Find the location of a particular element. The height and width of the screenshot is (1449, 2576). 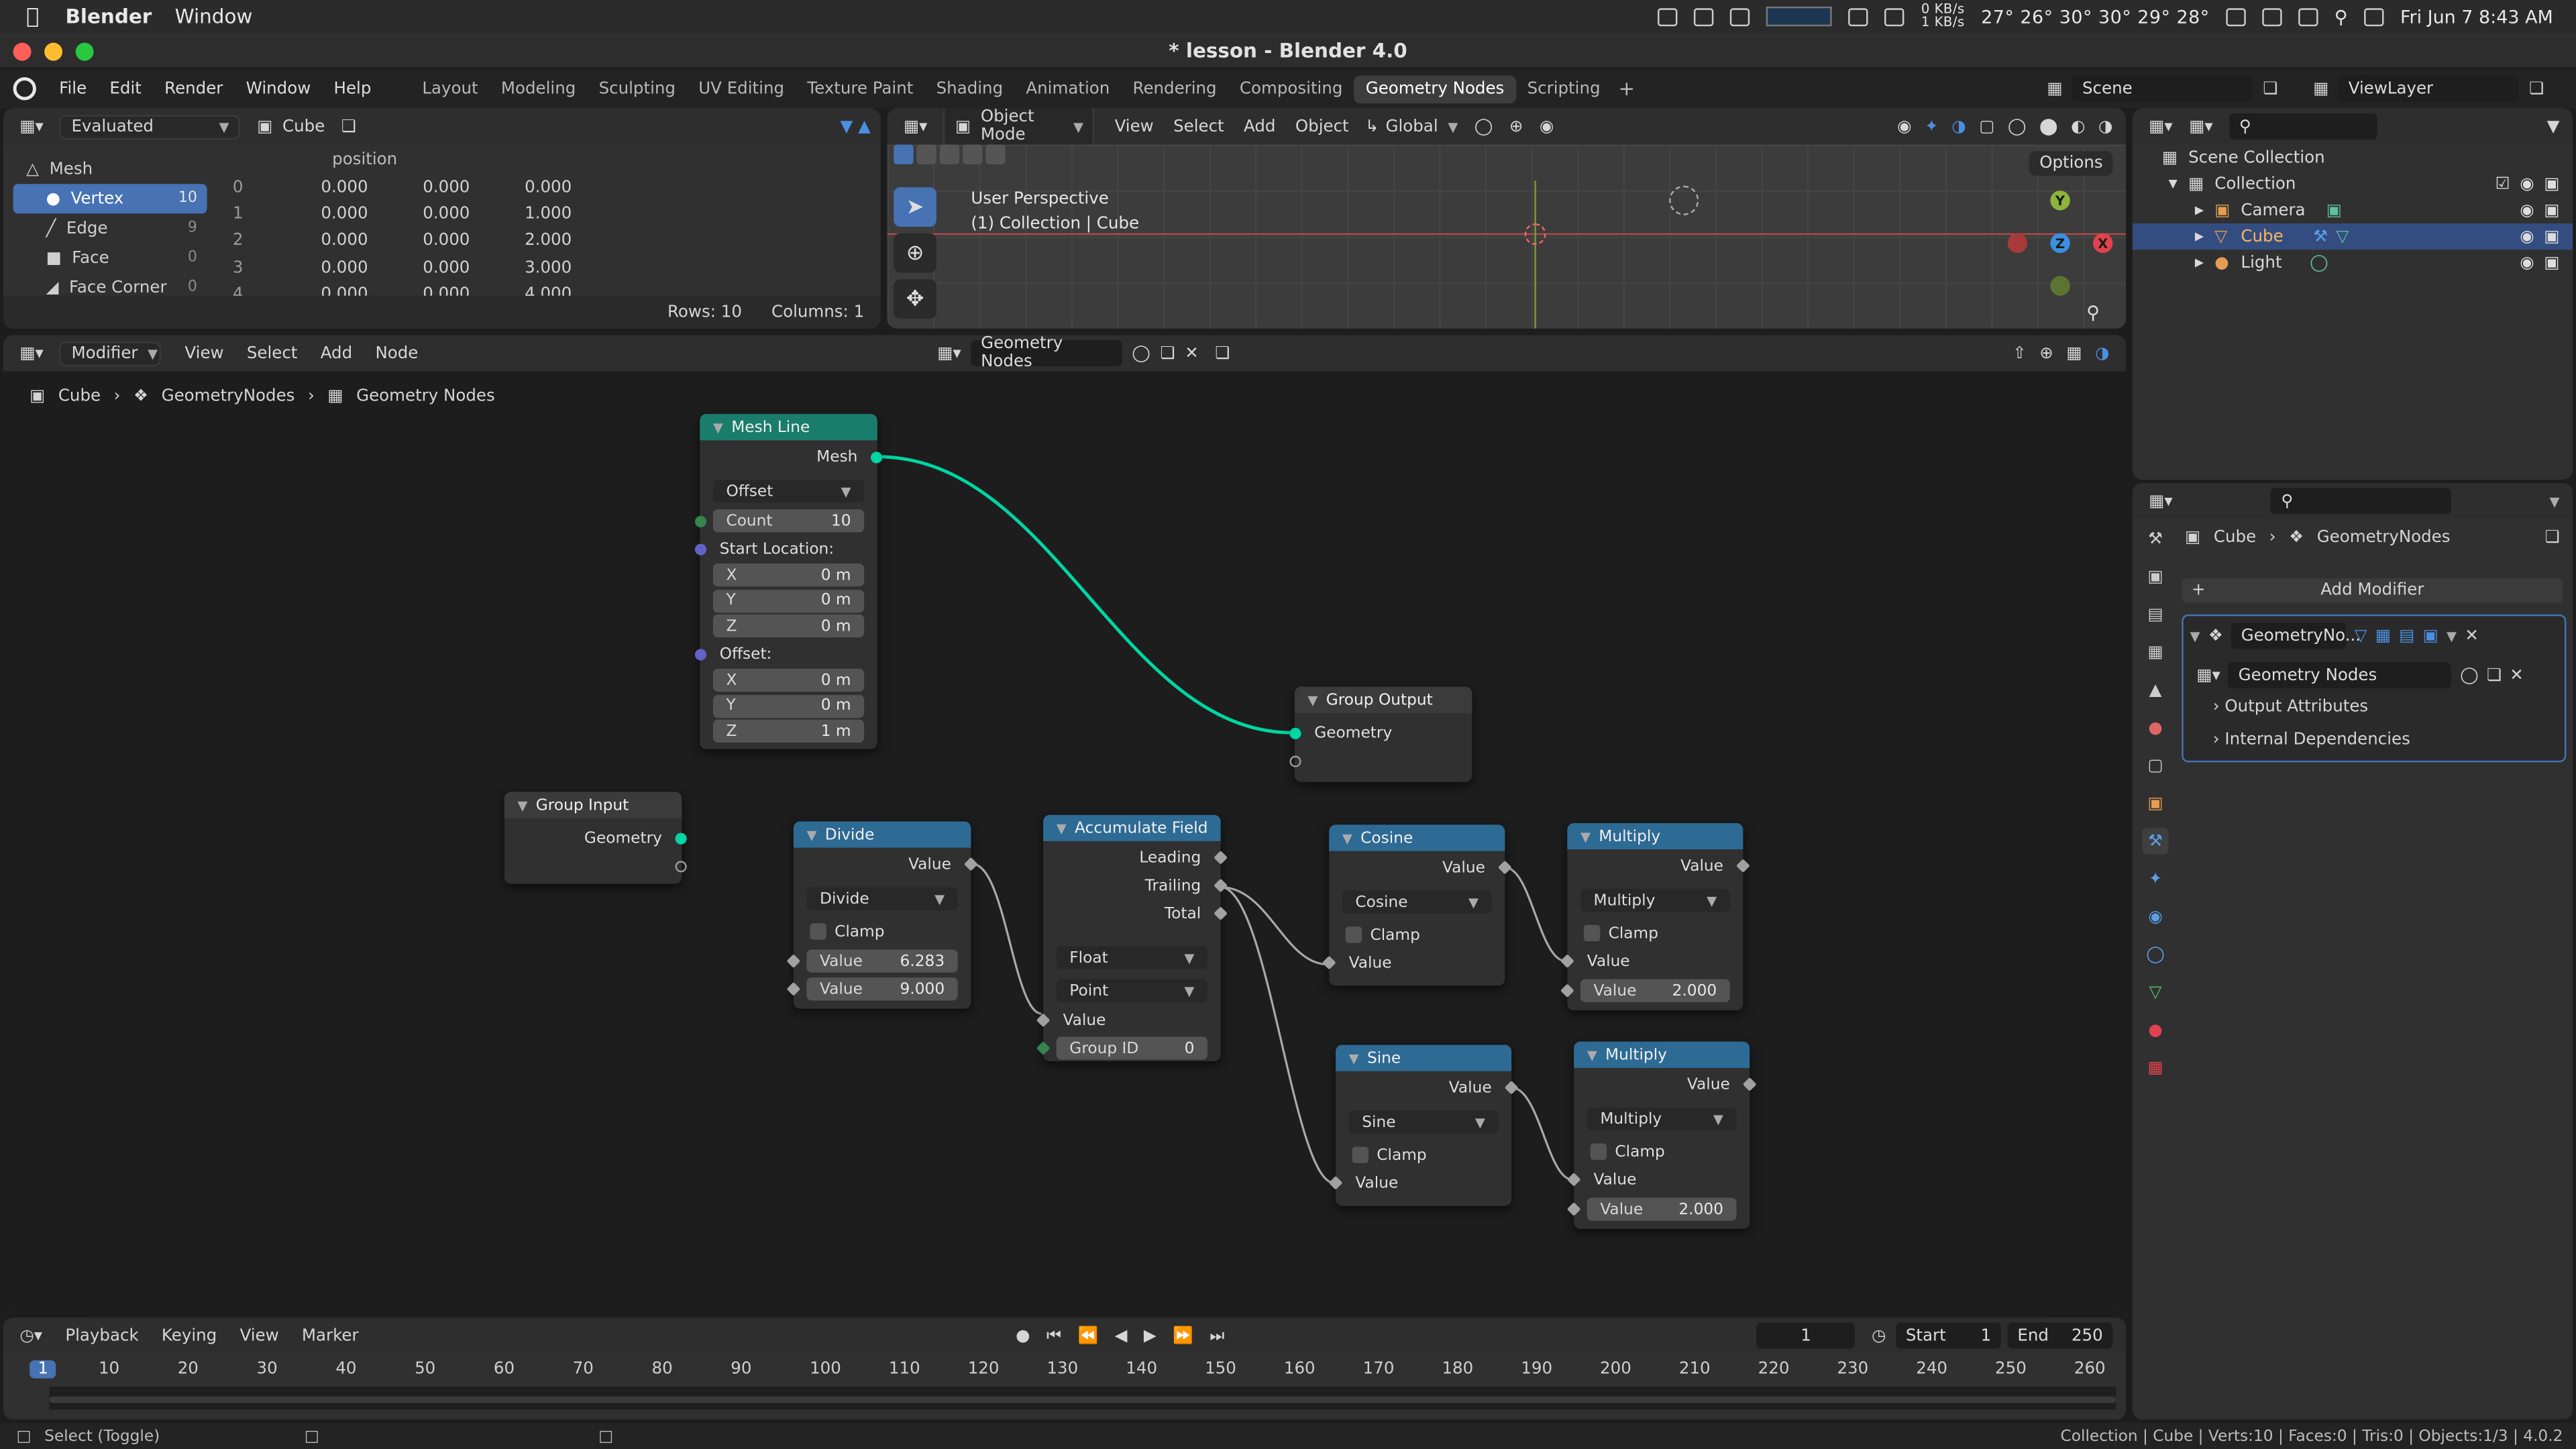

filter-icon: ▼ is located at coordinates (2553, 126).